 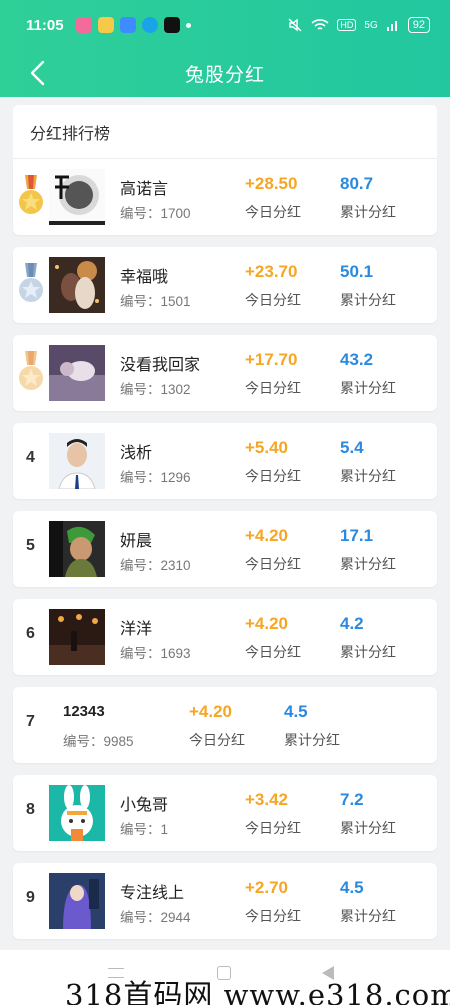 What do you see at coordinates (144, 277) in the screenshot?
I see `user-name: 幸福哦` at bounding box center [144, 277].